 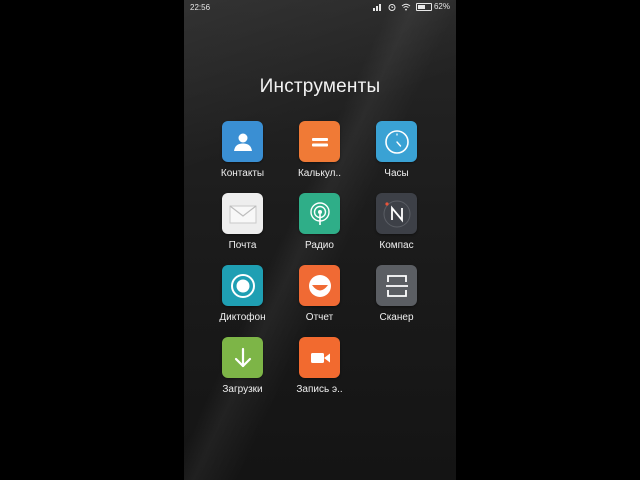 I want to click on battery-icon: 62%, so click(x=432, y=6).